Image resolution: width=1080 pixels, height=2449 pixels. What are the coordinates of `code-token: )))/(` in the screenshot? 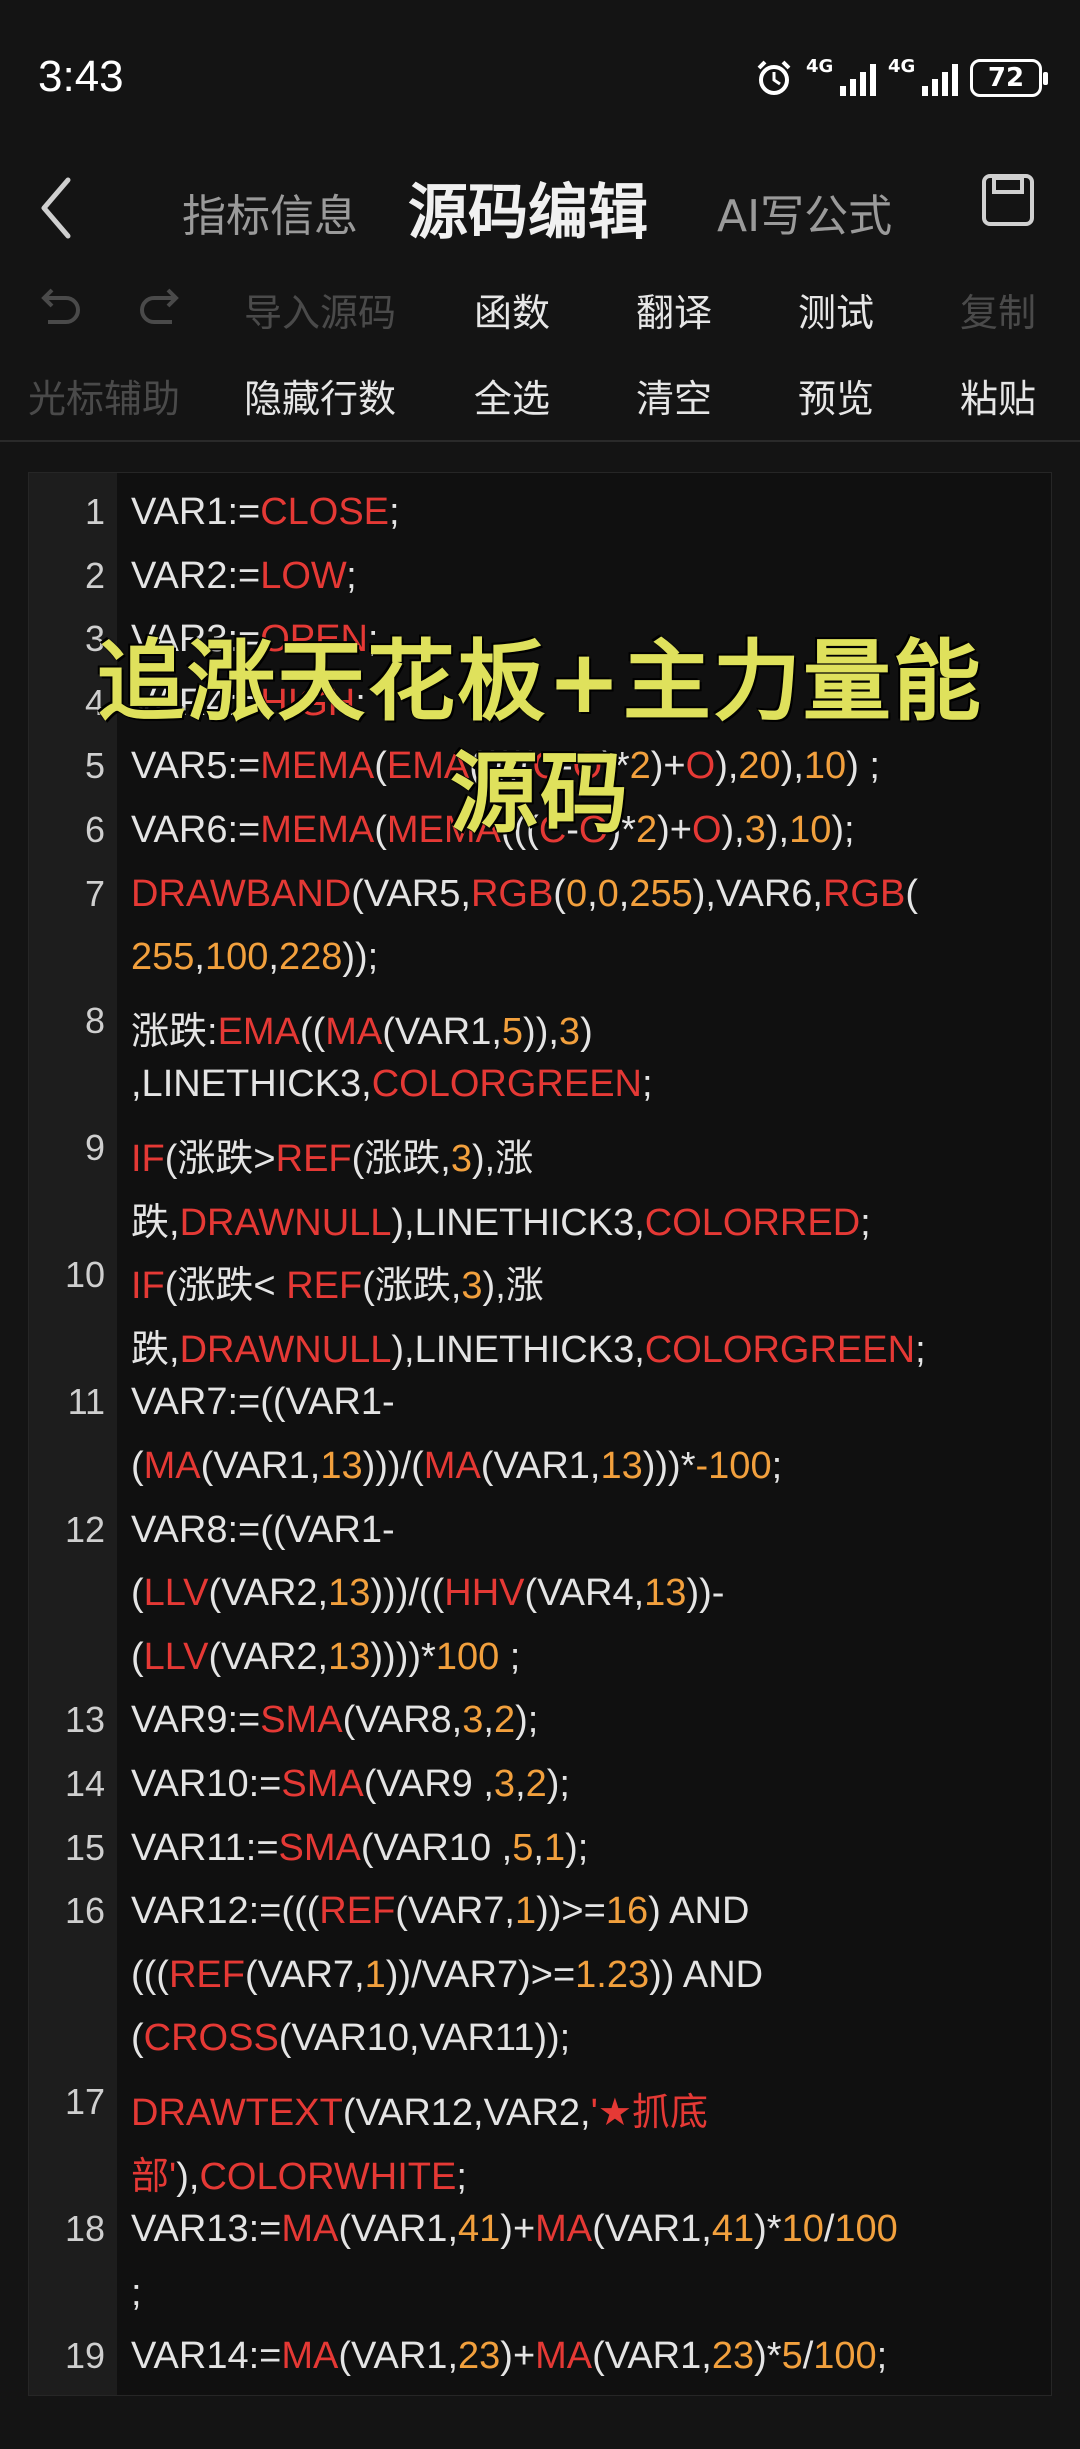 It's located at (393, 1466).